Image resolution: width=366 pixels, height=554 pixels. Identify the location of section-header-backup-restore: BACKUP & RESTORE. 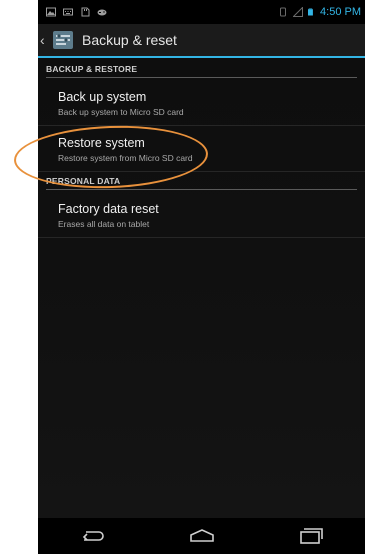
(201, 69).